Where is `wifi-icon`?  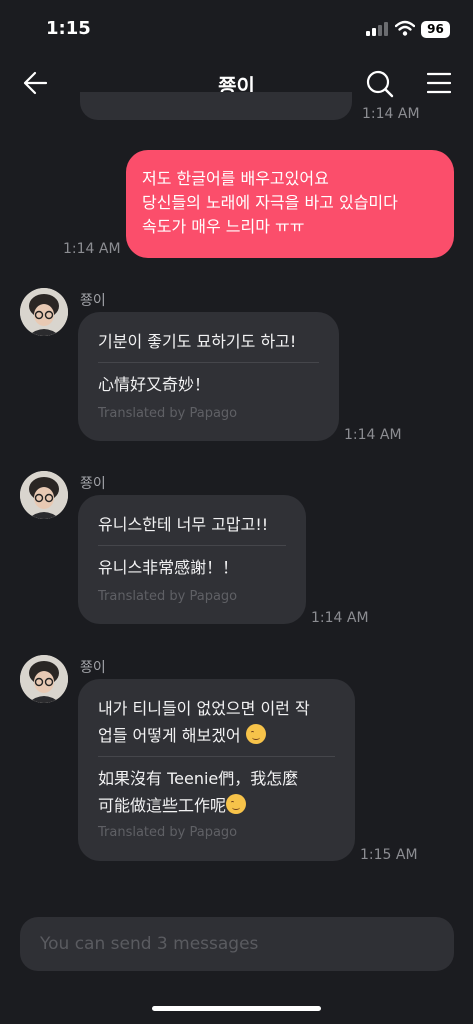 wifi-icon is located at coordinates (405, 28).